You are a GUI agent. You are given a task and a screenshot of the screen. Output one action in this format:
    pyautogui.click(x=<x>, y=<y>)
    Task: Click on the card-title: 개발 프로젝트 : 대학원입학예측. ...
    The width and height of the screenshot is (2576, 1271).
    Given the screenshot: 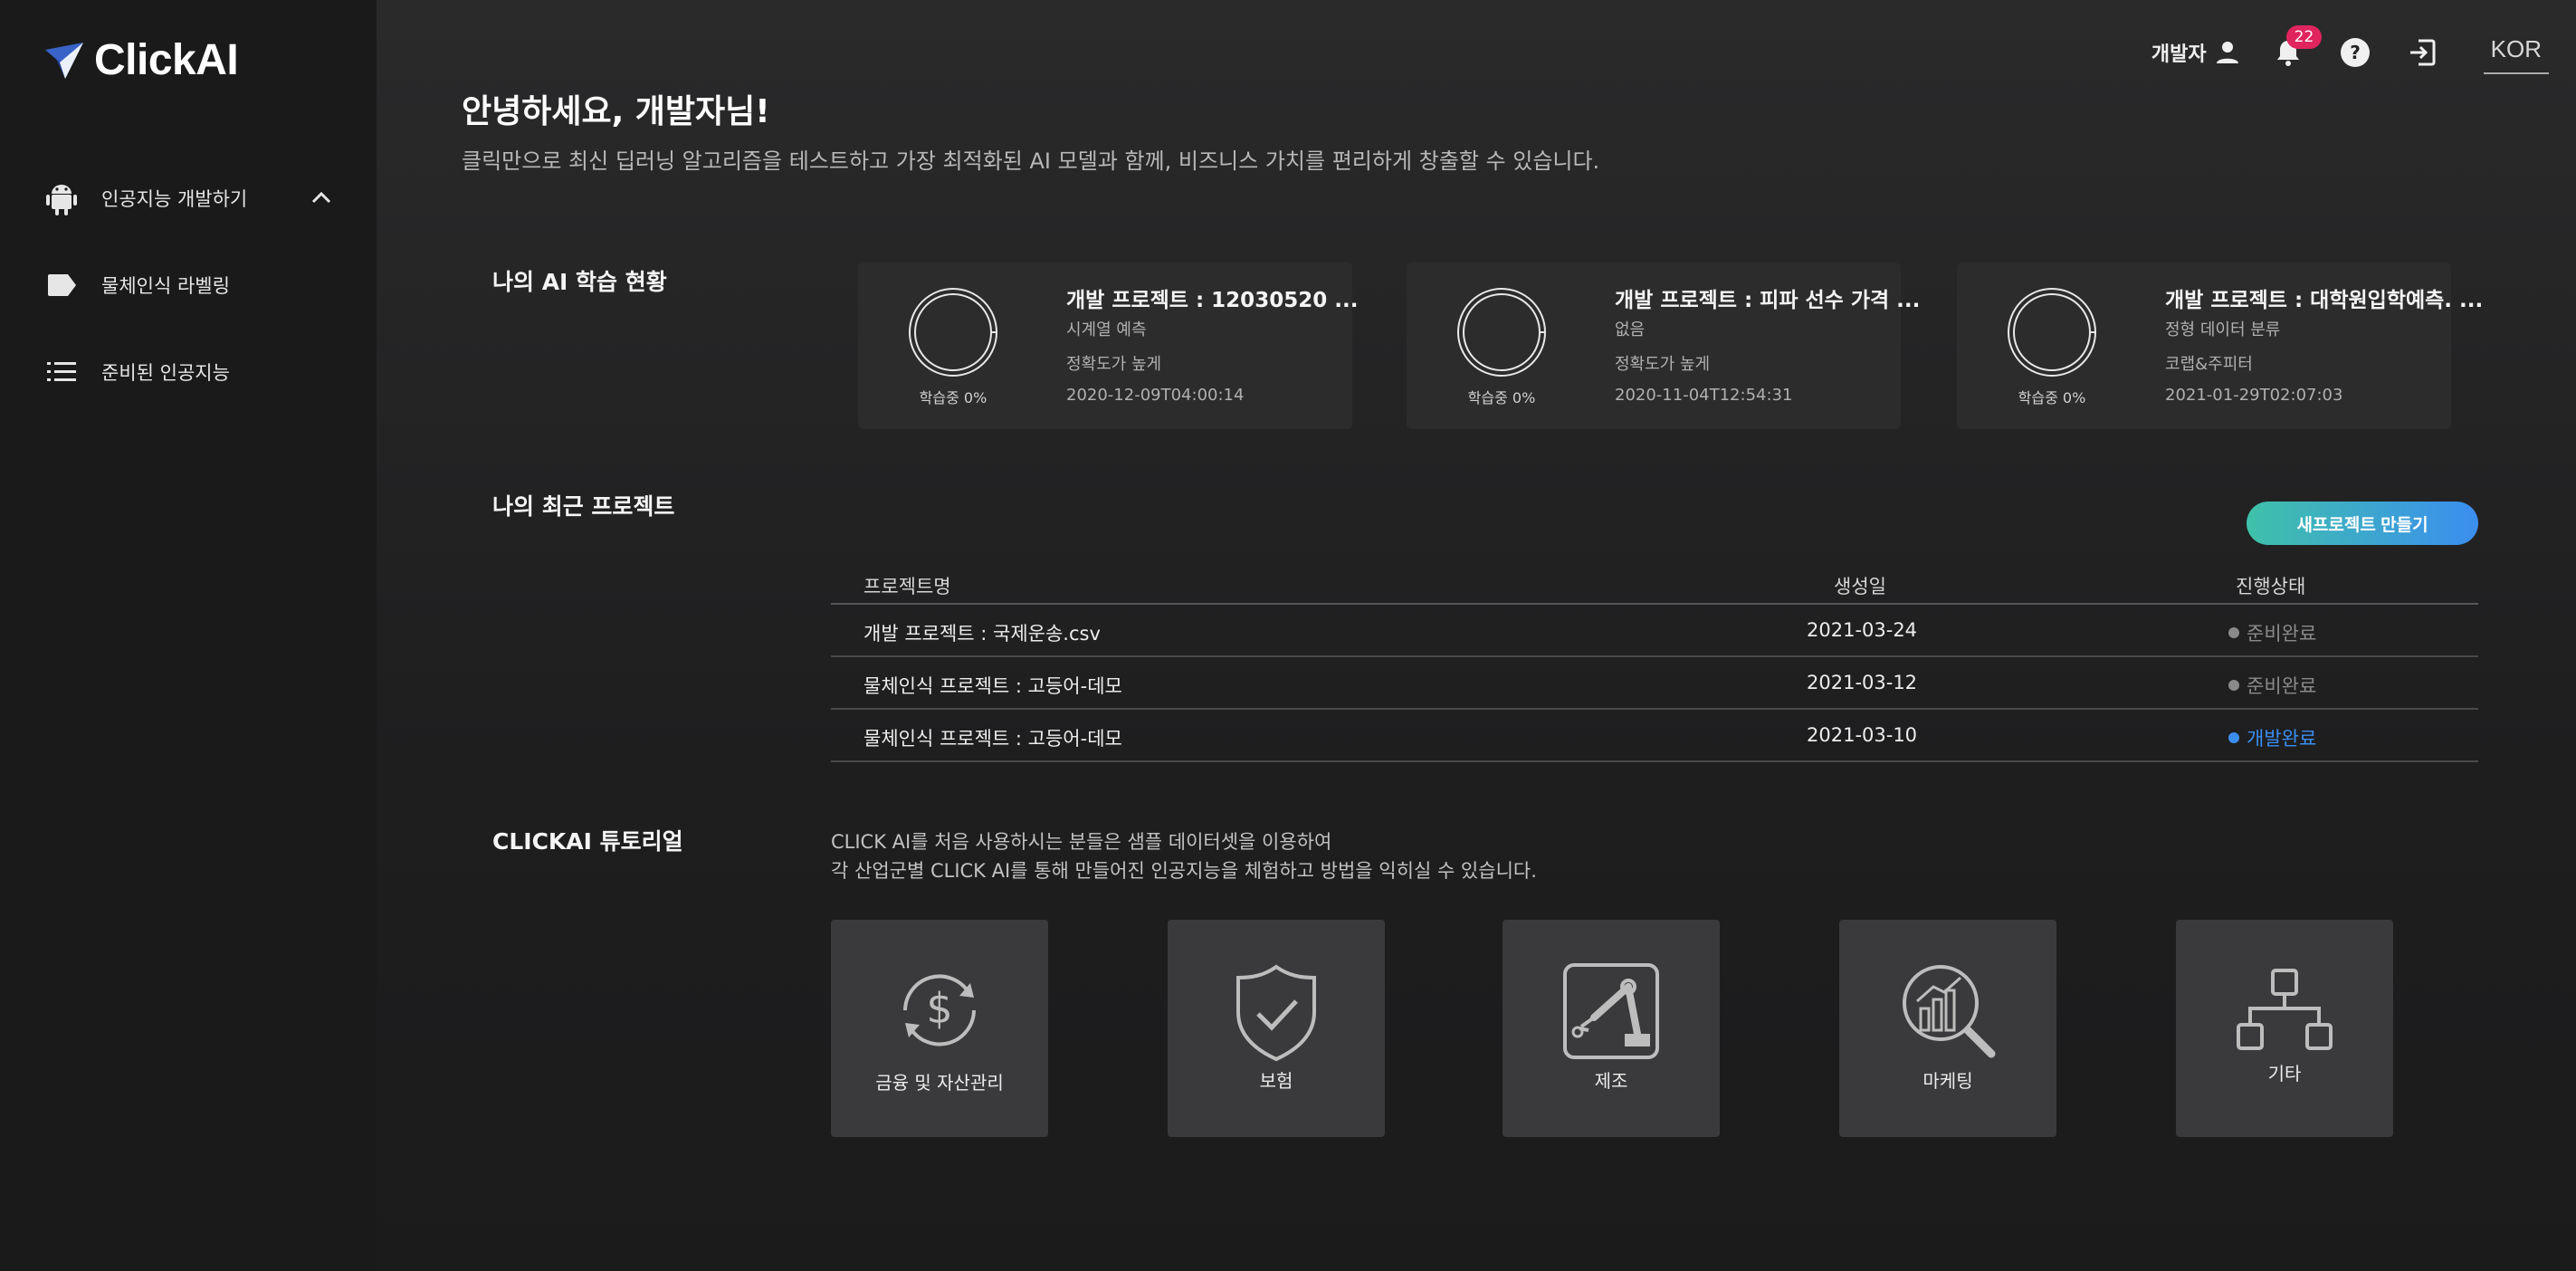 What is the action you would take?
    pyautogui.click(x=2324, y=301)
    